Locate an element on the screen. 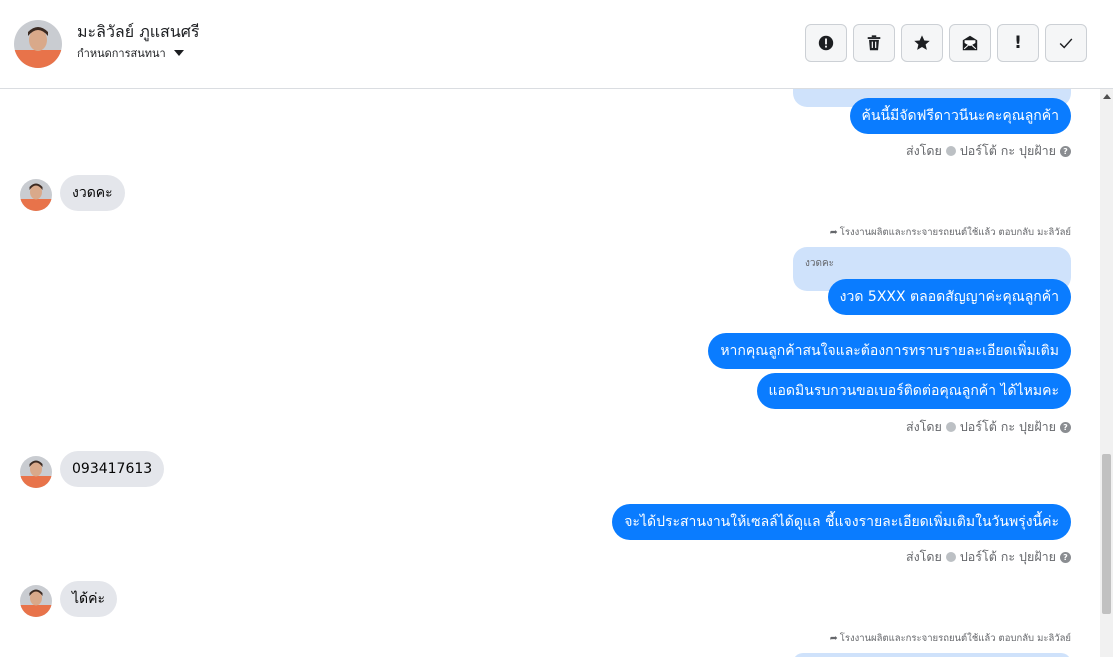  quoted-message-fragment is located at coordinates (932, 655).